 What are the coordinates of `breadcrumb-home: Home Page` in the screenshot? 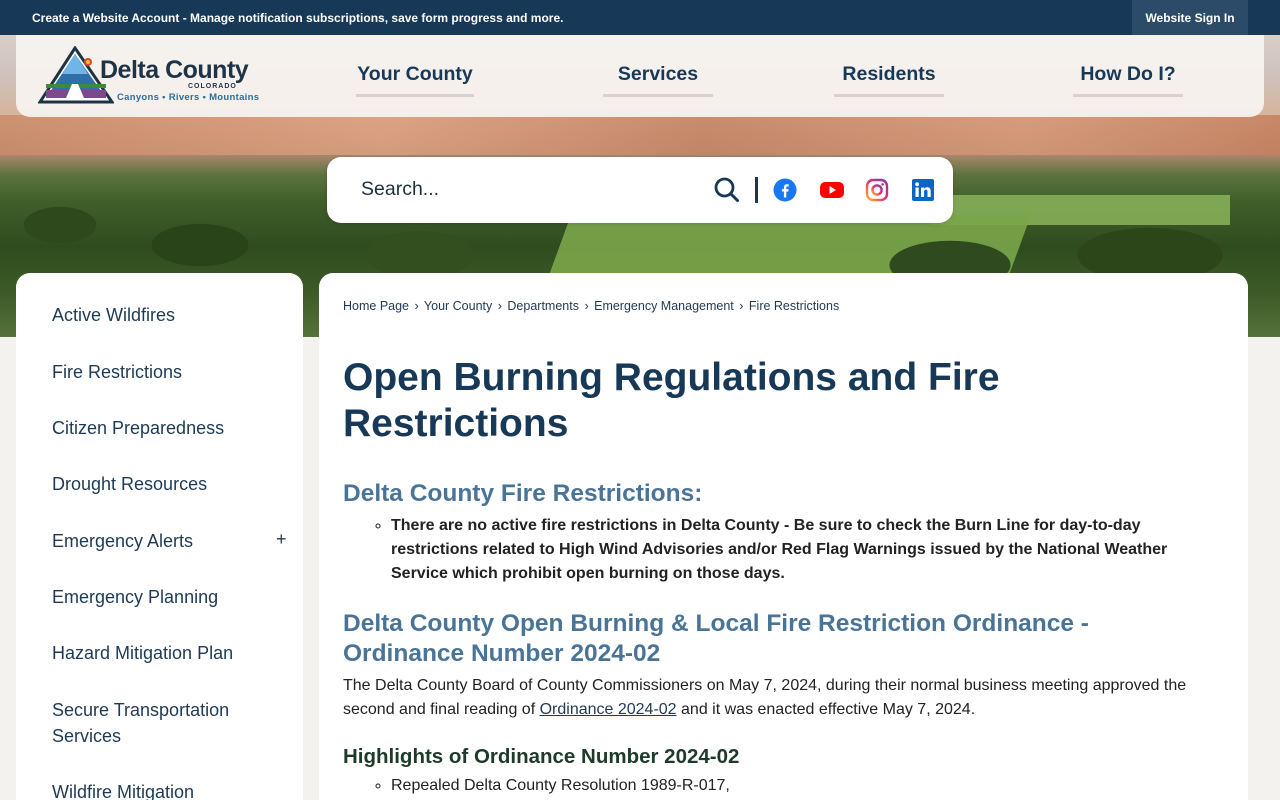 It's located at (376, 306).